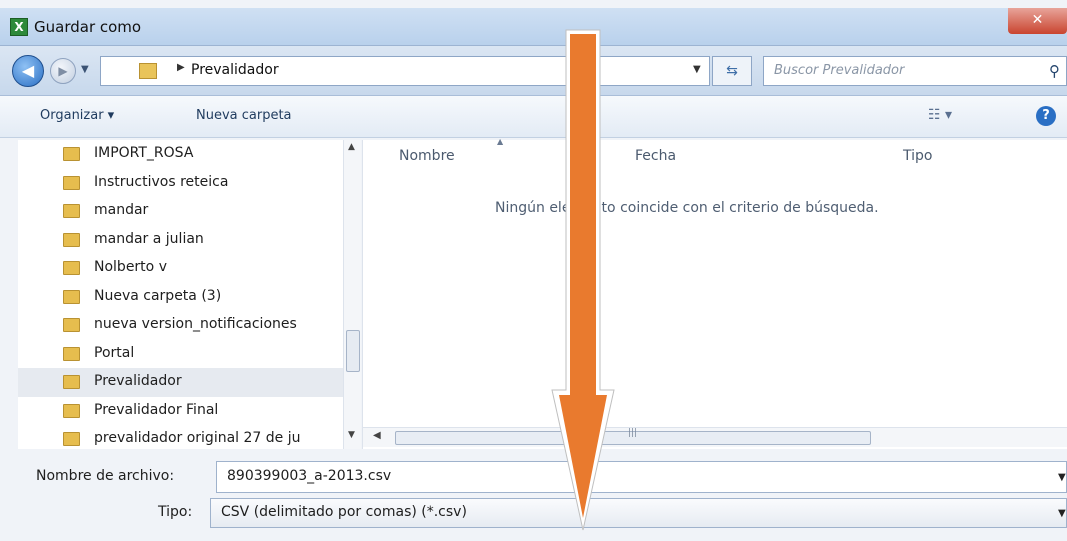  Describe the element at coordinates (351, 435) in the screenshot. I see `scroll-down-icon: ▼` at that location.